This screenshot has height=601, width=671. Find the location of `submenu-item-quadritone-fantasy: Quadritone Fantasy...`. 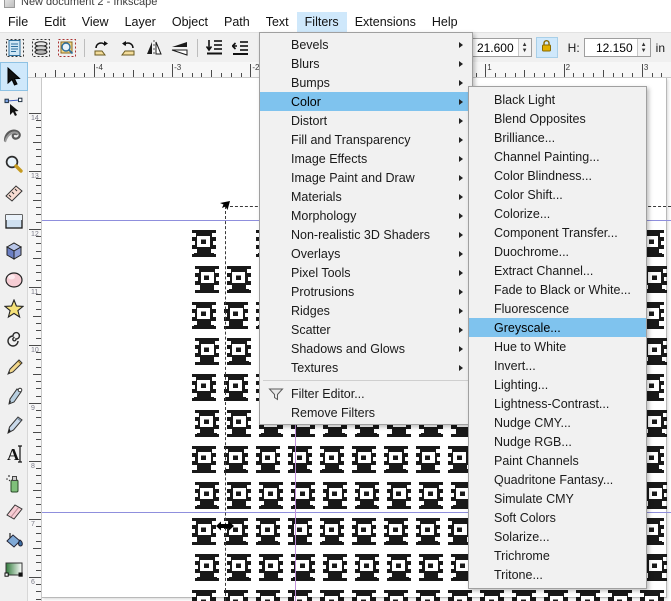

submenu-item-quadritone-fantasy: Quadritone Fantasy... is located at coordinates (557, 479).